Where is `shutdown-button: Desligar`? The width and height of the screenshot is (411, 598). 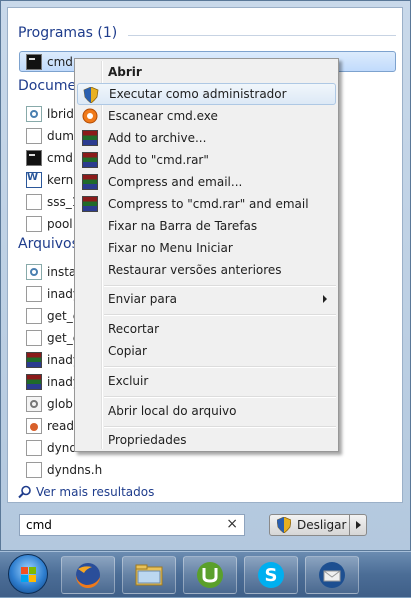 shutdown-button: Desligar is located at coordinates (309, 525).